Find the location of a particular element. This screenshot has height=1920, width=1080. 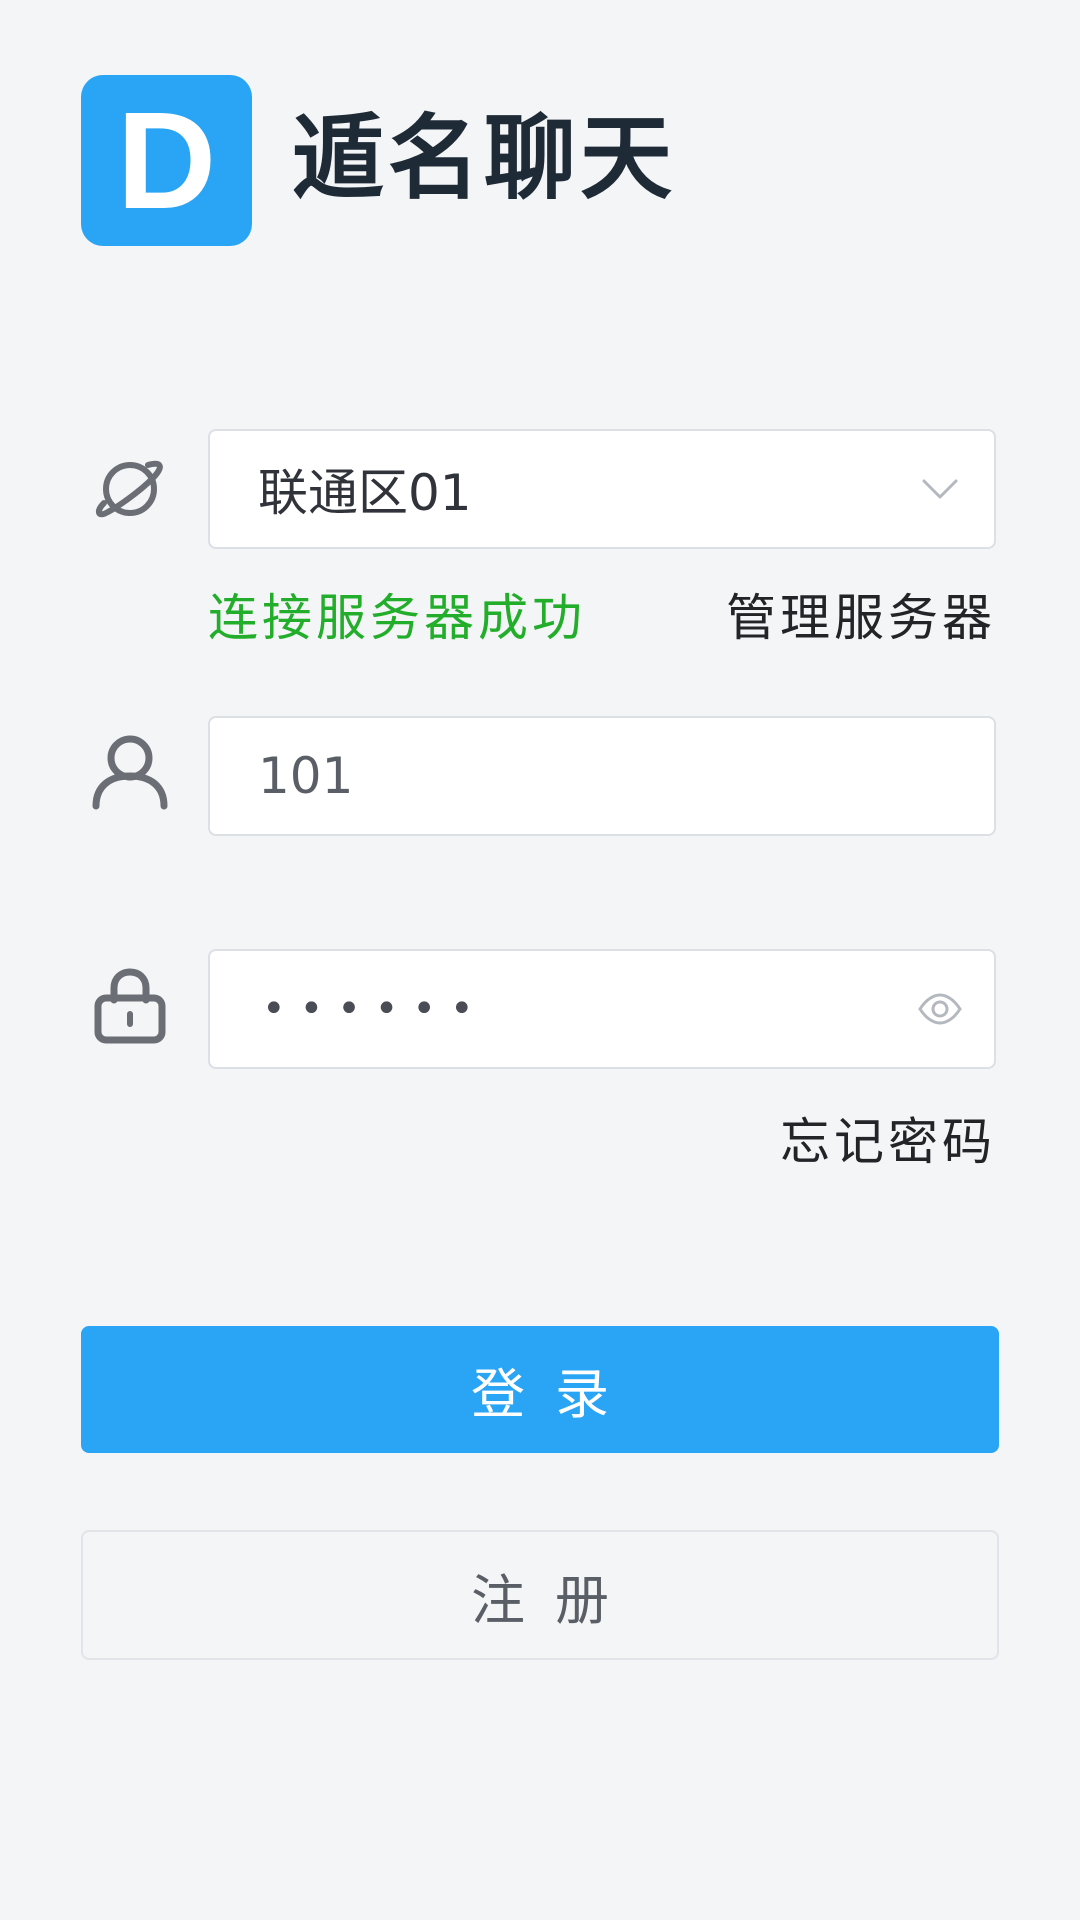

username-field: 101 is located at coordinates (602, 776).